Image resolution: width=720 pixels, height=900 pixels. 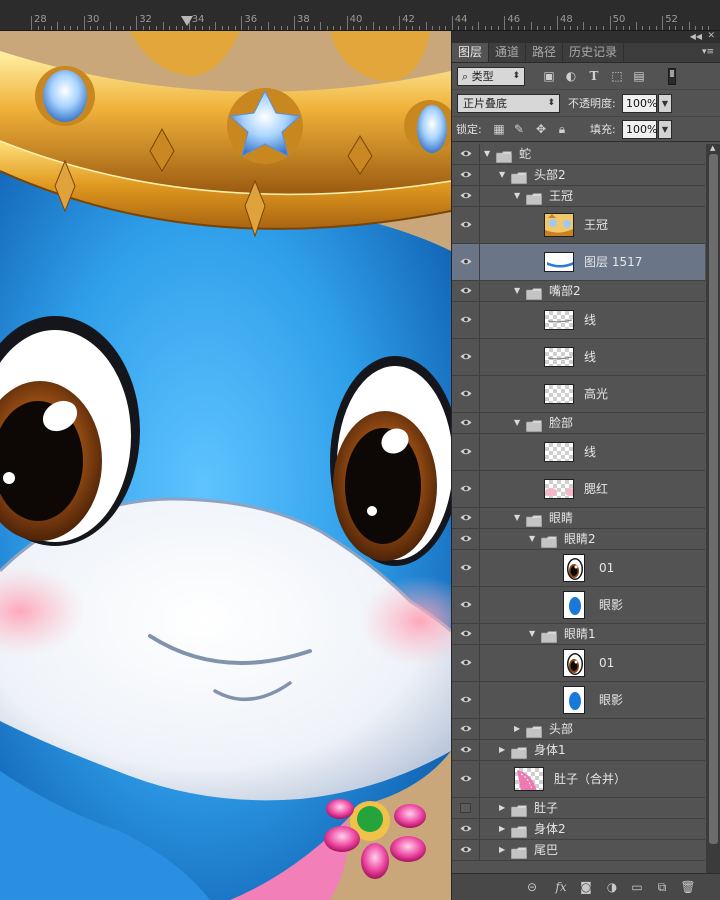 I want to click on link-layers-icon: ⊝, so click(x=532, y=887).